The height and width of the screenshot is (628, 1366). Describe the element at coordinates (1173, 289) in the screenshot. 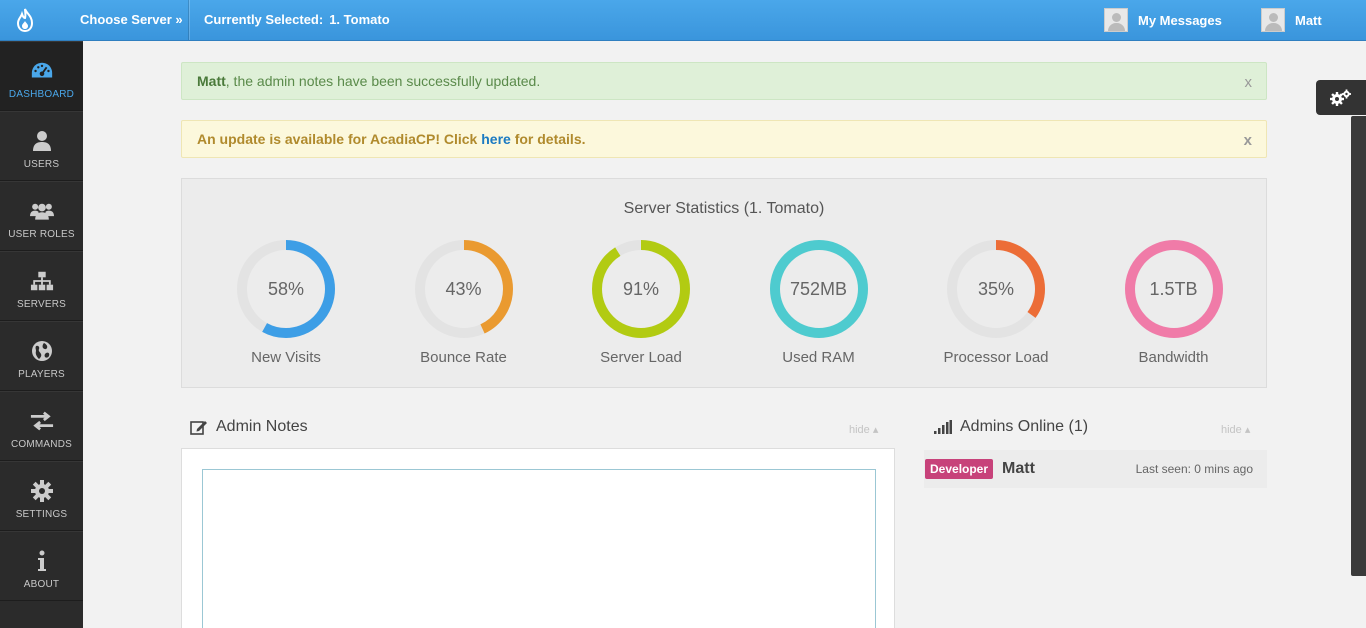

I see `stat-value: 1.5TB` at that location.